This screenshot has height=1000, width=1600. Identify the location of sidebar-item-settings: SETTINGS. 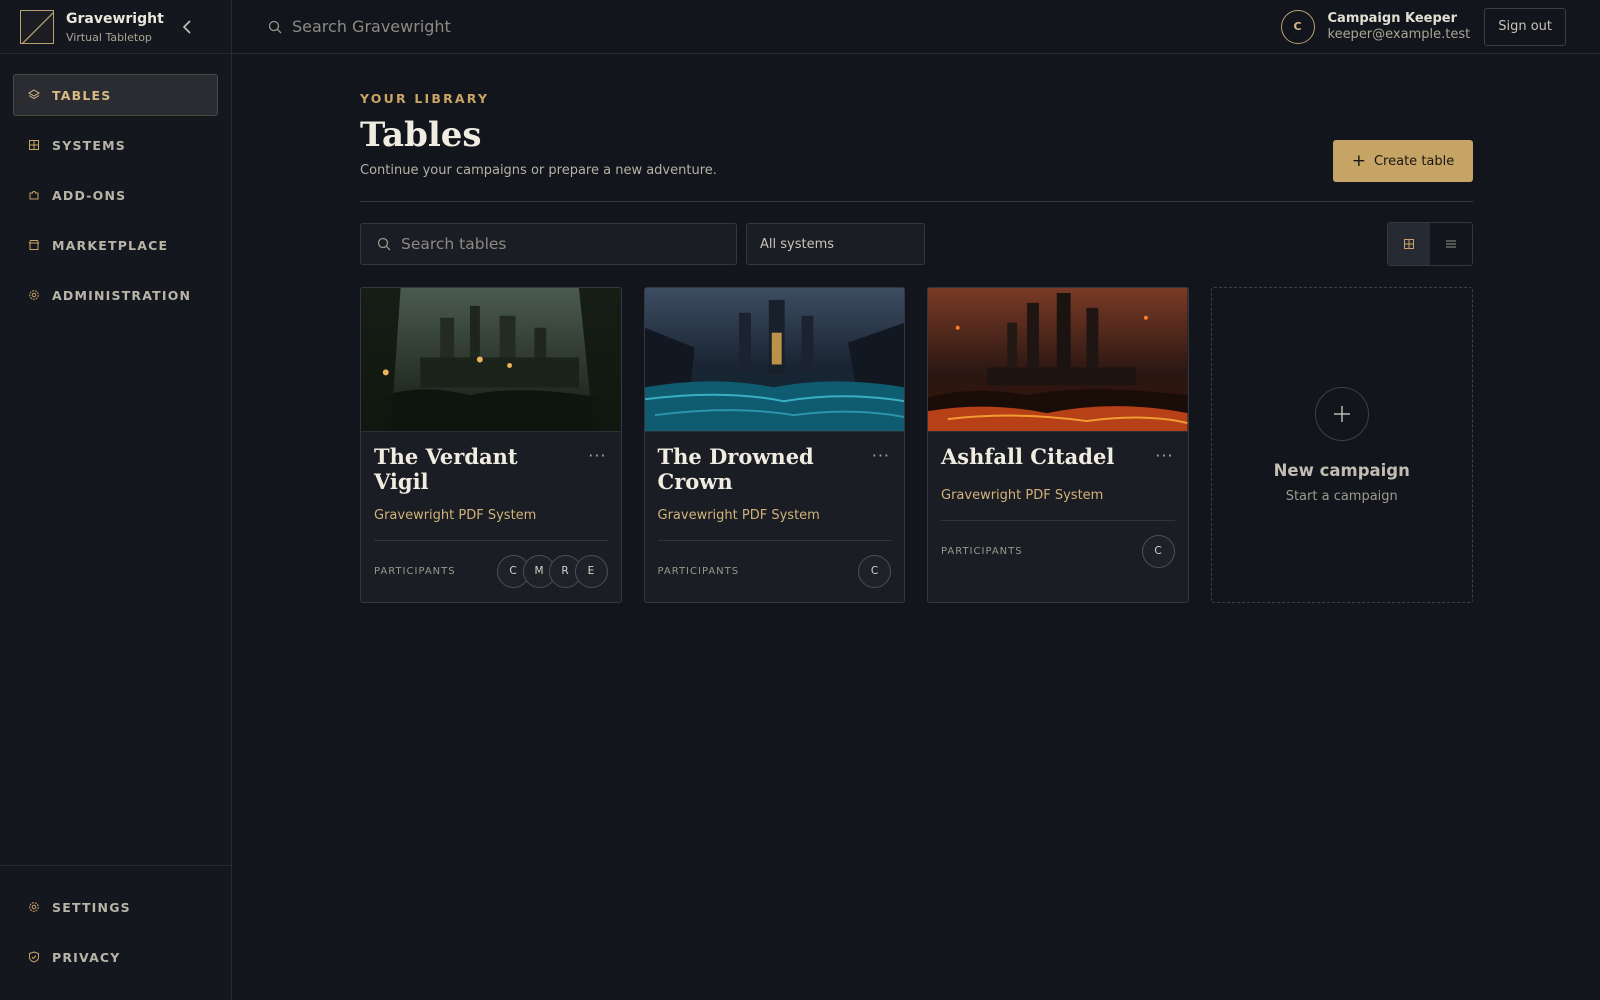
(115, 907).